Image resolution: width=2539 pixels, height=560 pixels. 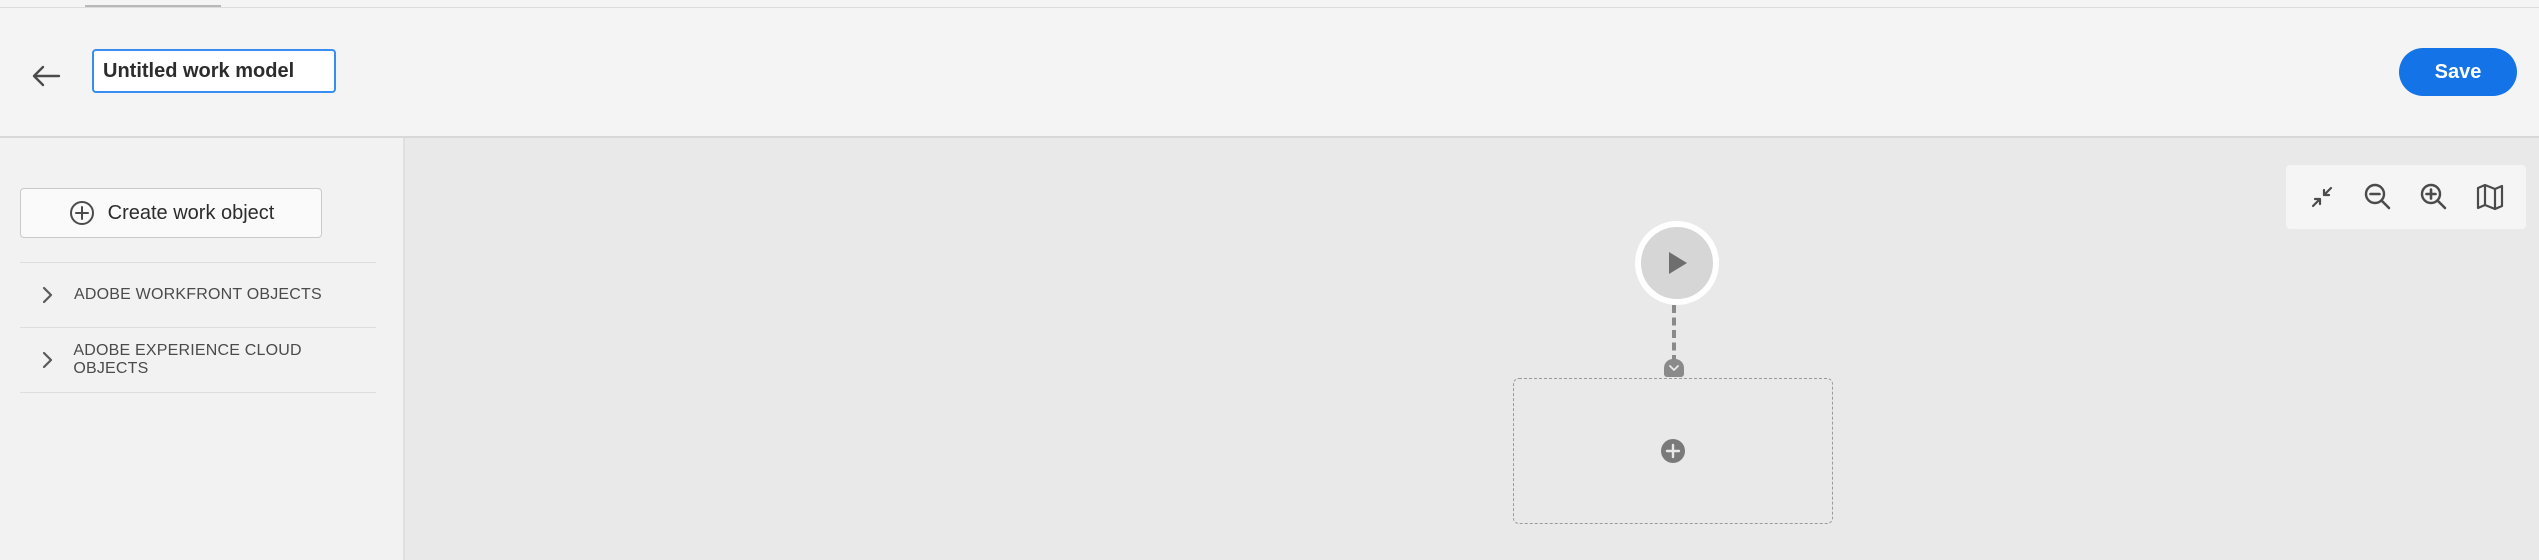 I want to click on section-label: ADOBE WORKFRONT OBJECTS, so click(x=198, y=294).